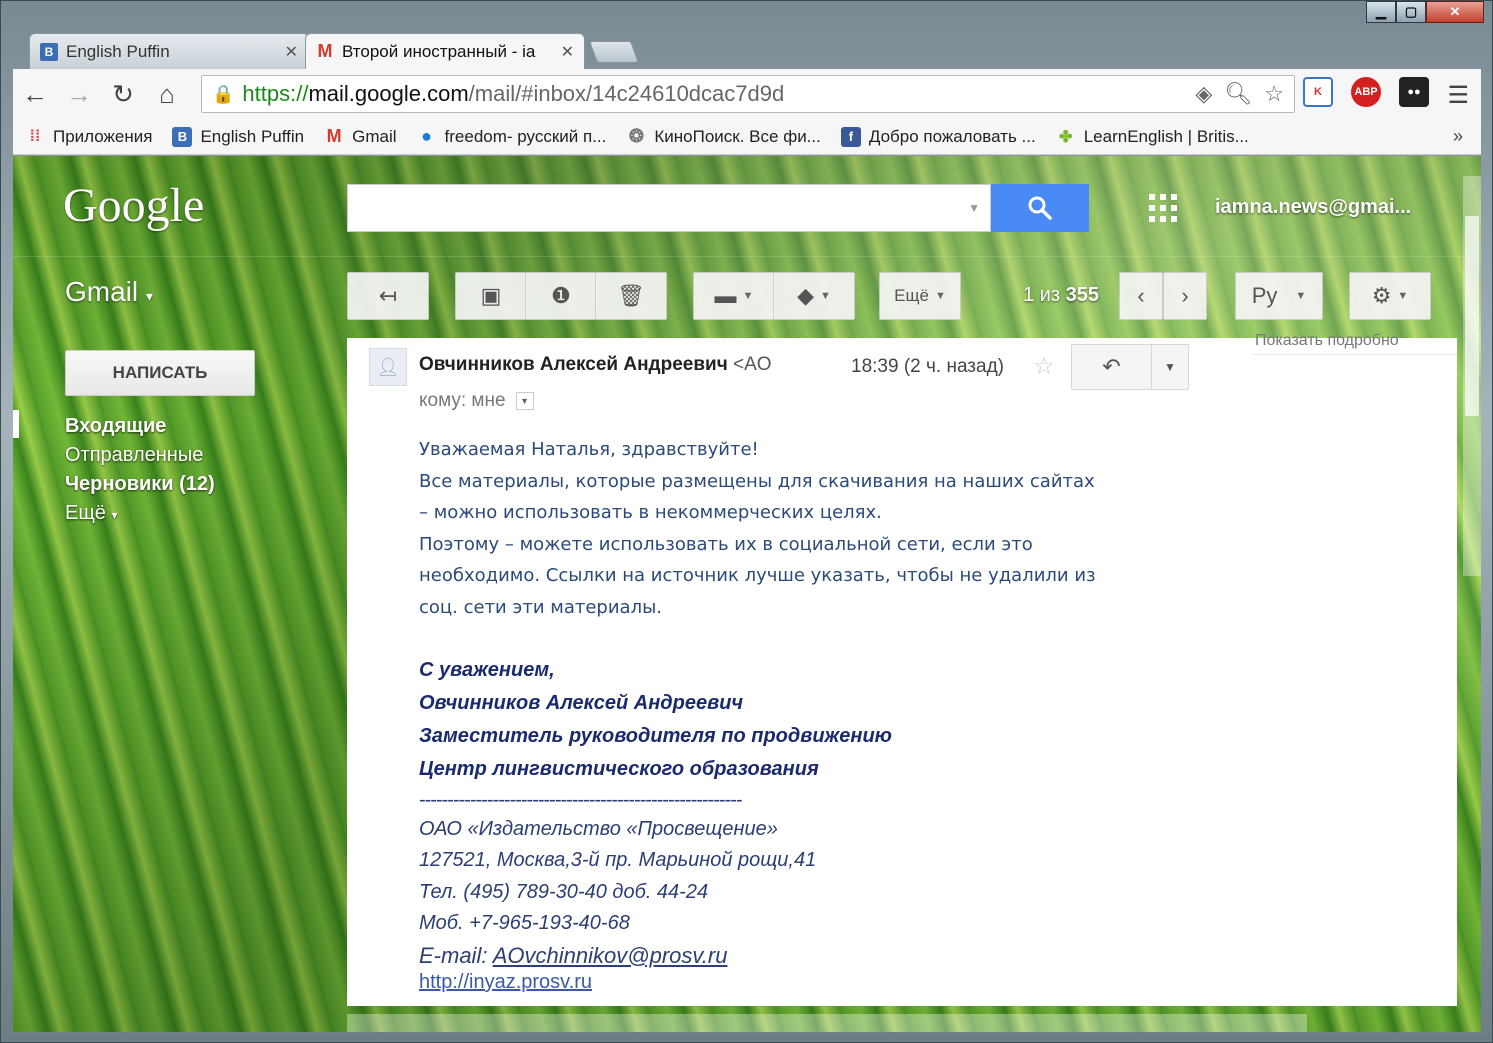 Image resolution: width=1493 pixels, height=1043 pixels. Describe the element at coordinates (974, 208) in the screenshot. I see `search-options-caret-icon: ▼` at that location.